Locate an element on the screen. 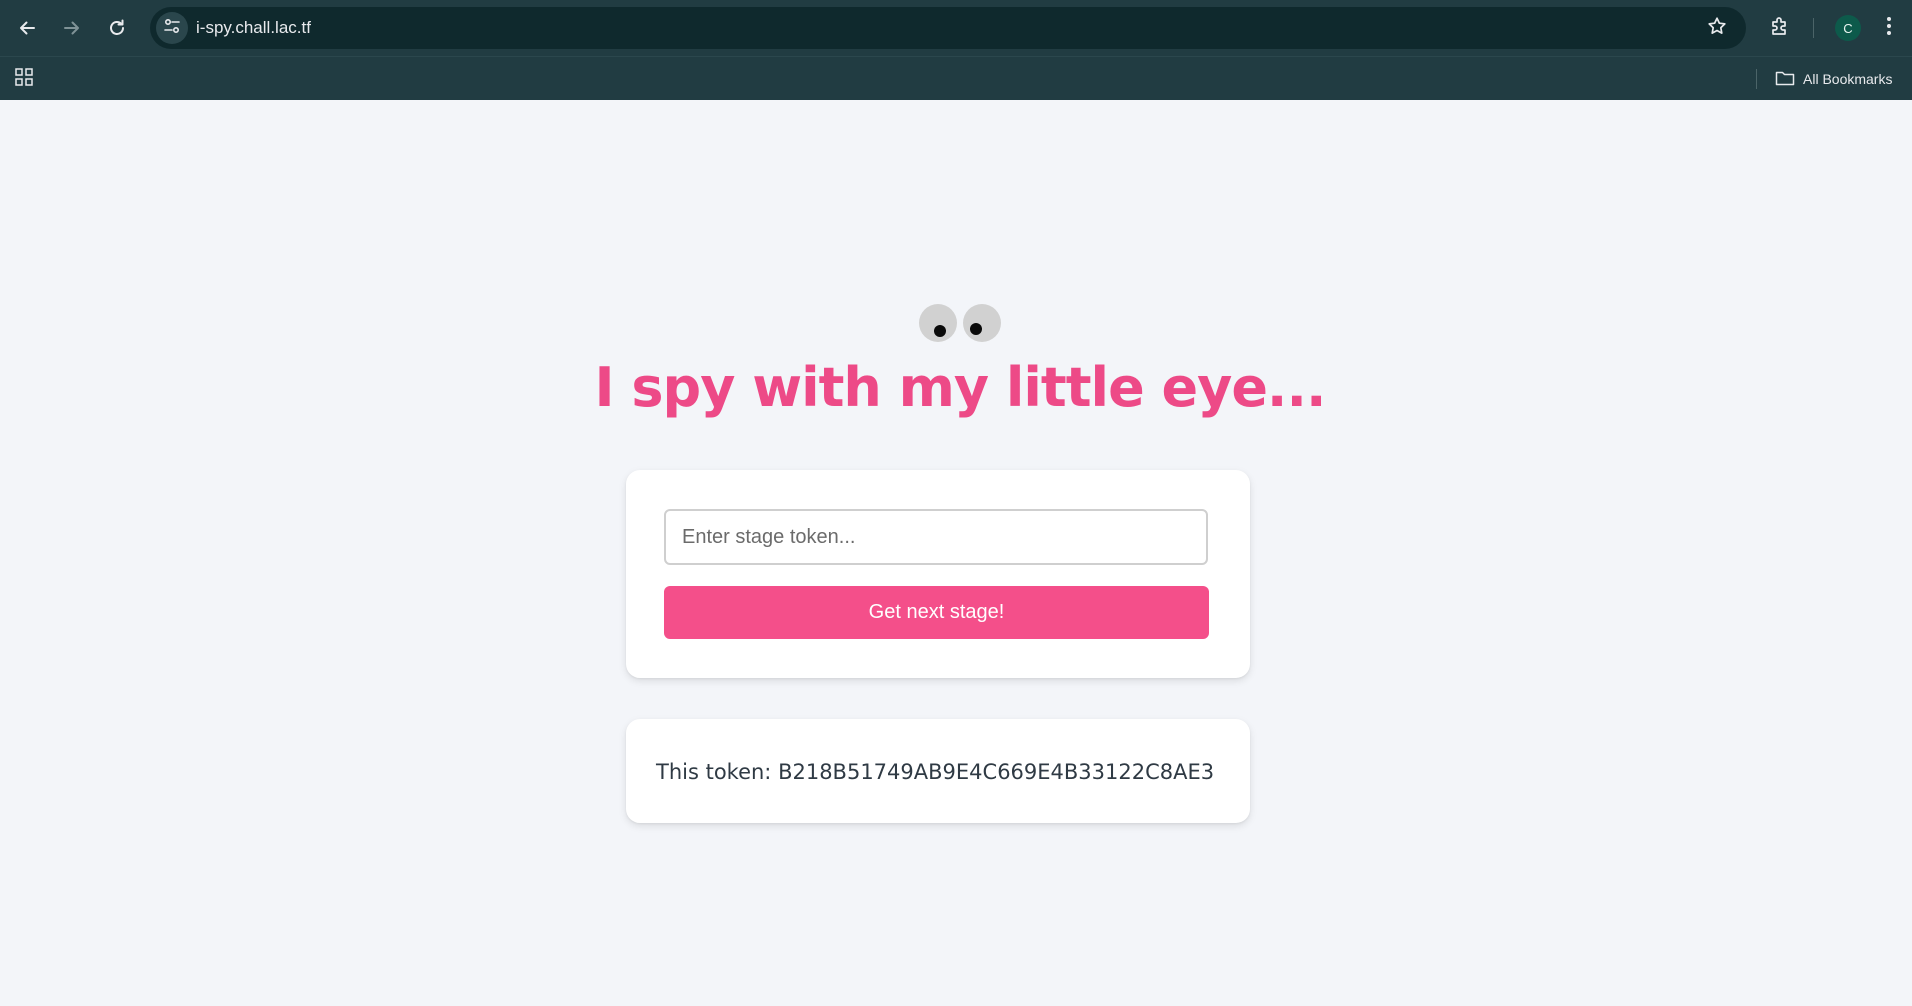 The height and width of the screenshot is (1006, 1912). right-eye is located at coordinates (982, 323).